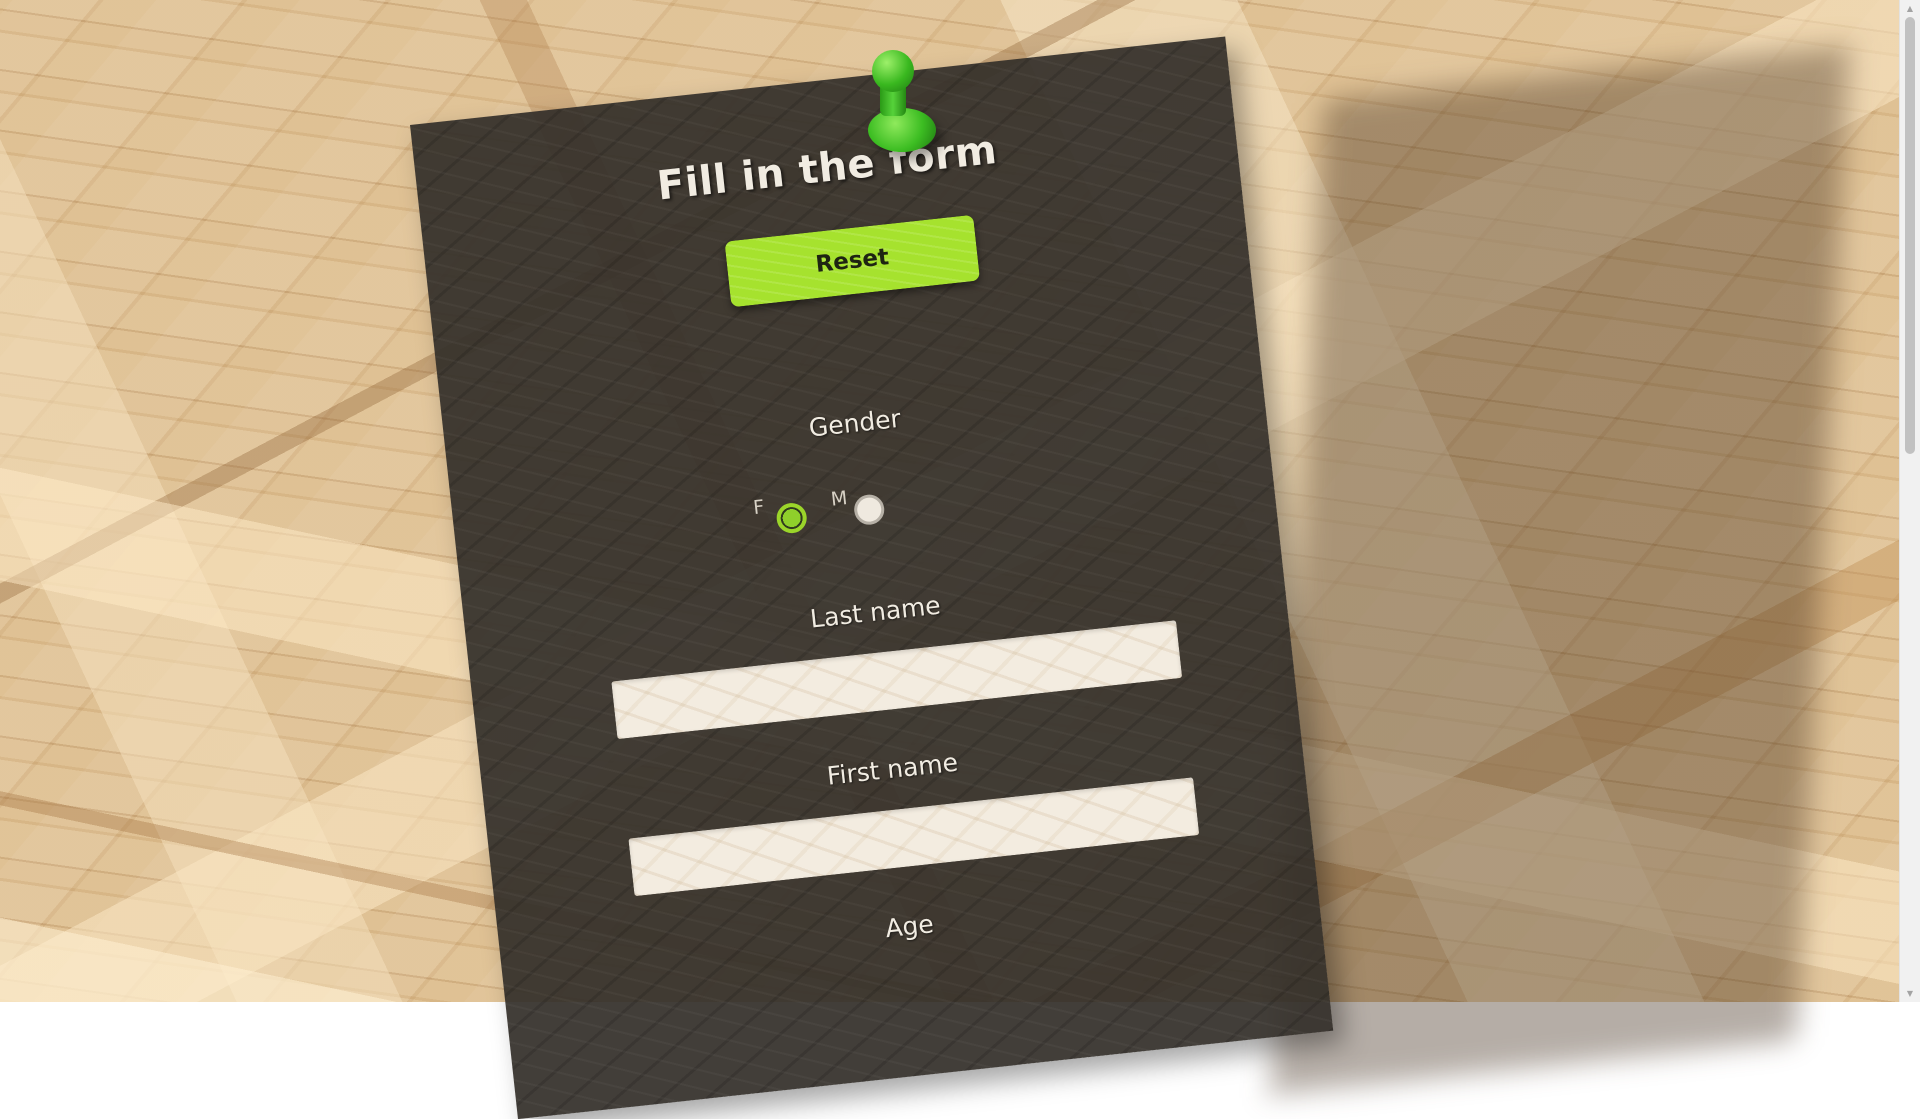  I want to click on scroll-up-icon: ▲, so click(1910, 8).